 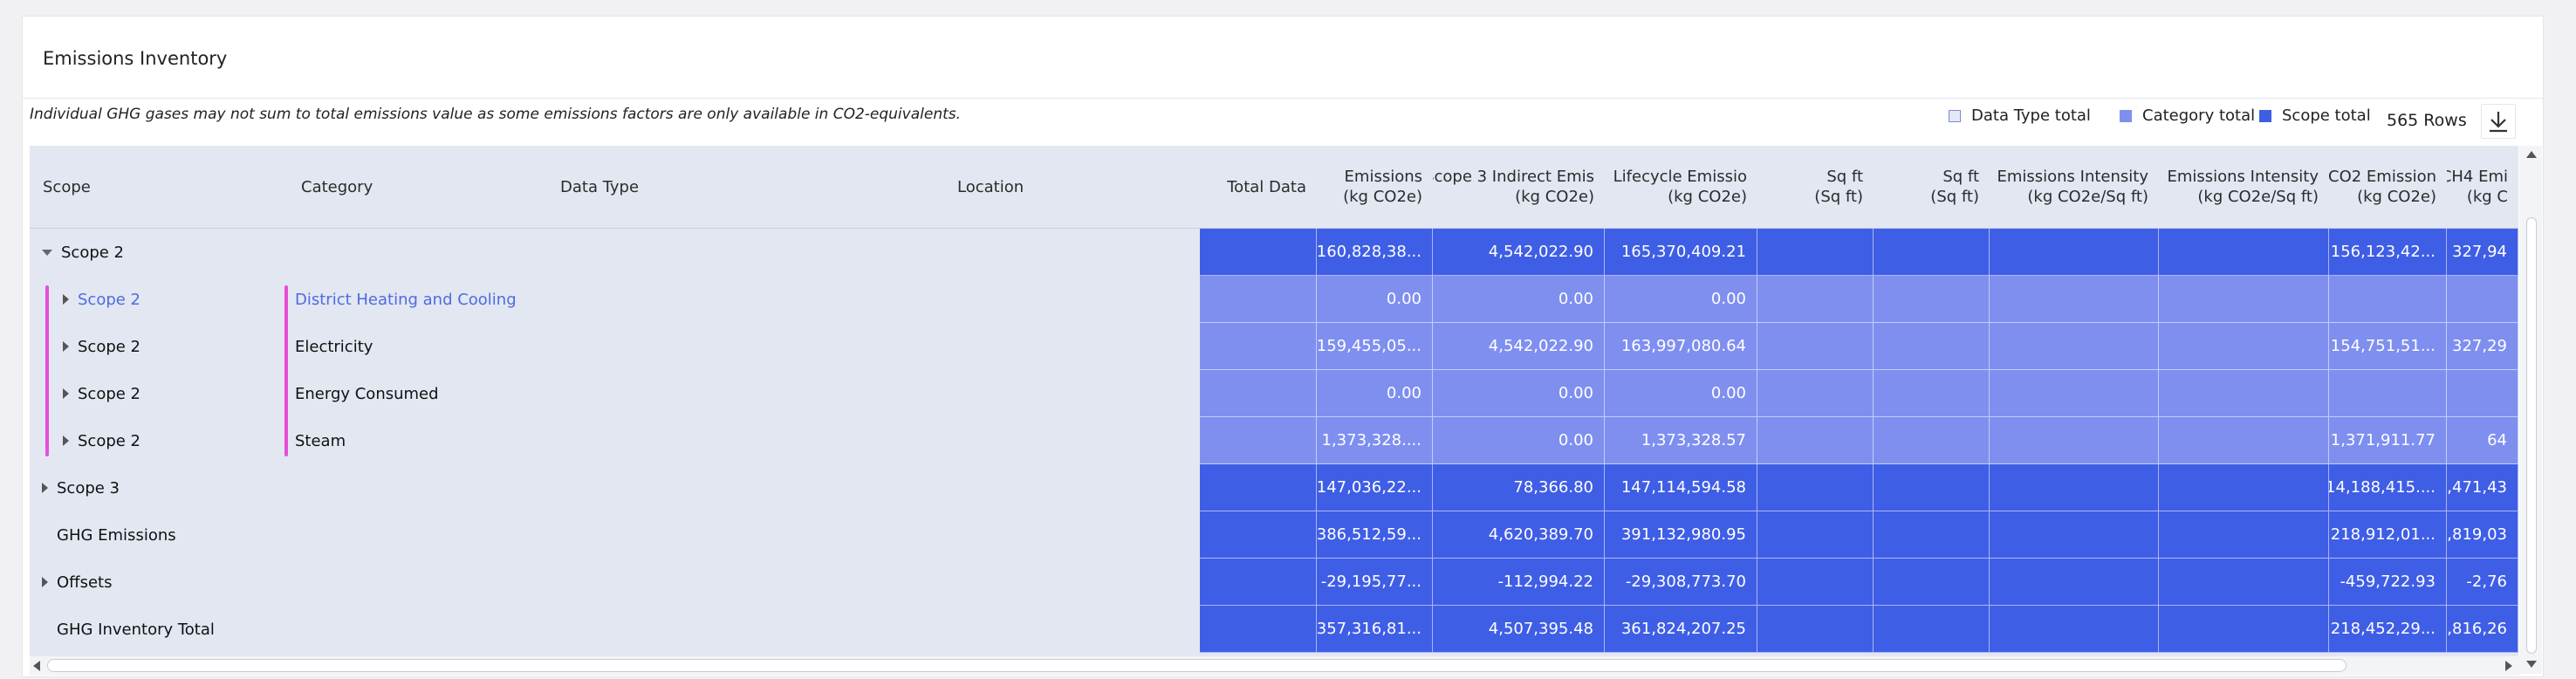 What do you see at coordinates (128, 629) in the screenshot?
I see `scope-cell: GHG Inventory Total` at bounding box center [128, 629].